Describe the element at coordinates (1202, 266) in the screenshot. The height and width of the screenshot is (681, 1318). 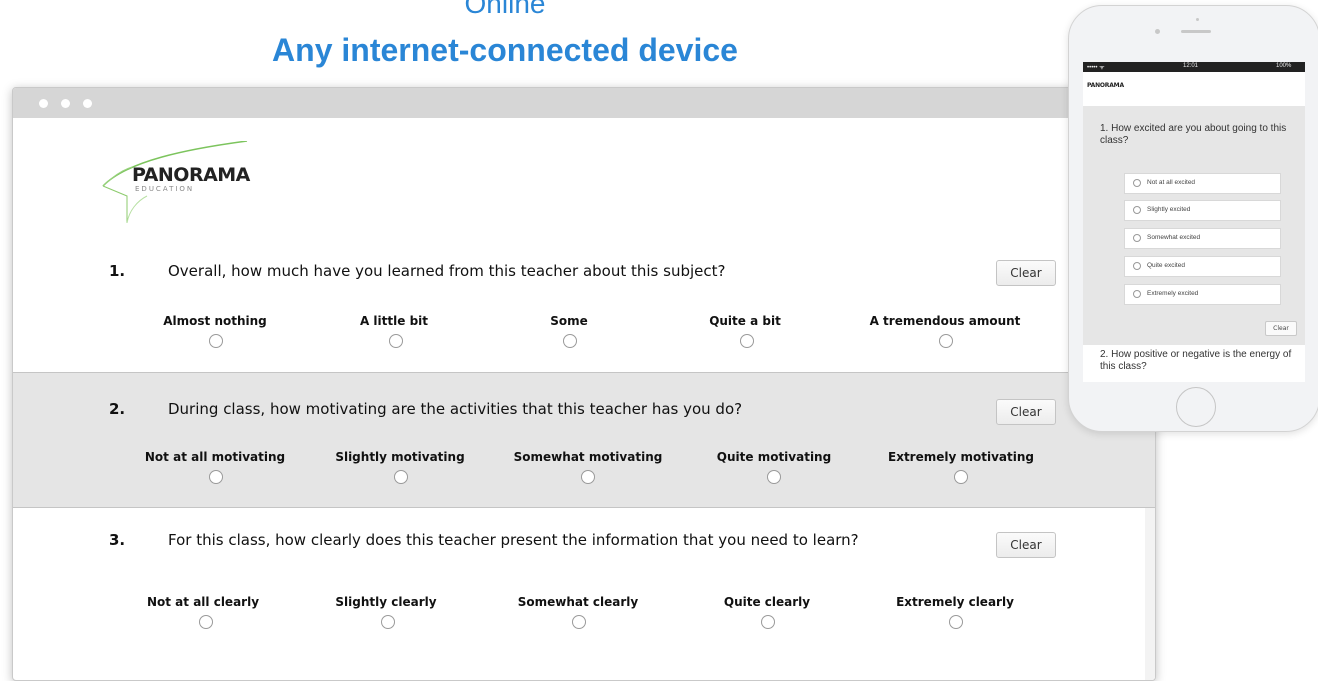
I see `phone-option: Quite excited` at that location.